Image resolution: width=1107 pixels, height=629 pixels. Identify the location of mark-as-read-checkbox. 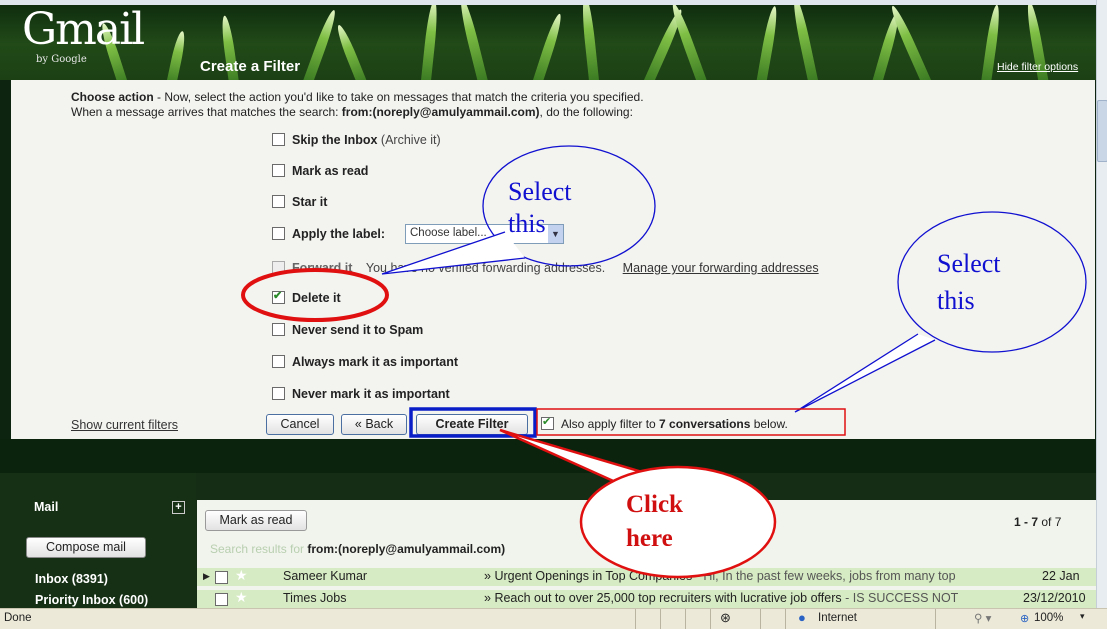
(278, 170).